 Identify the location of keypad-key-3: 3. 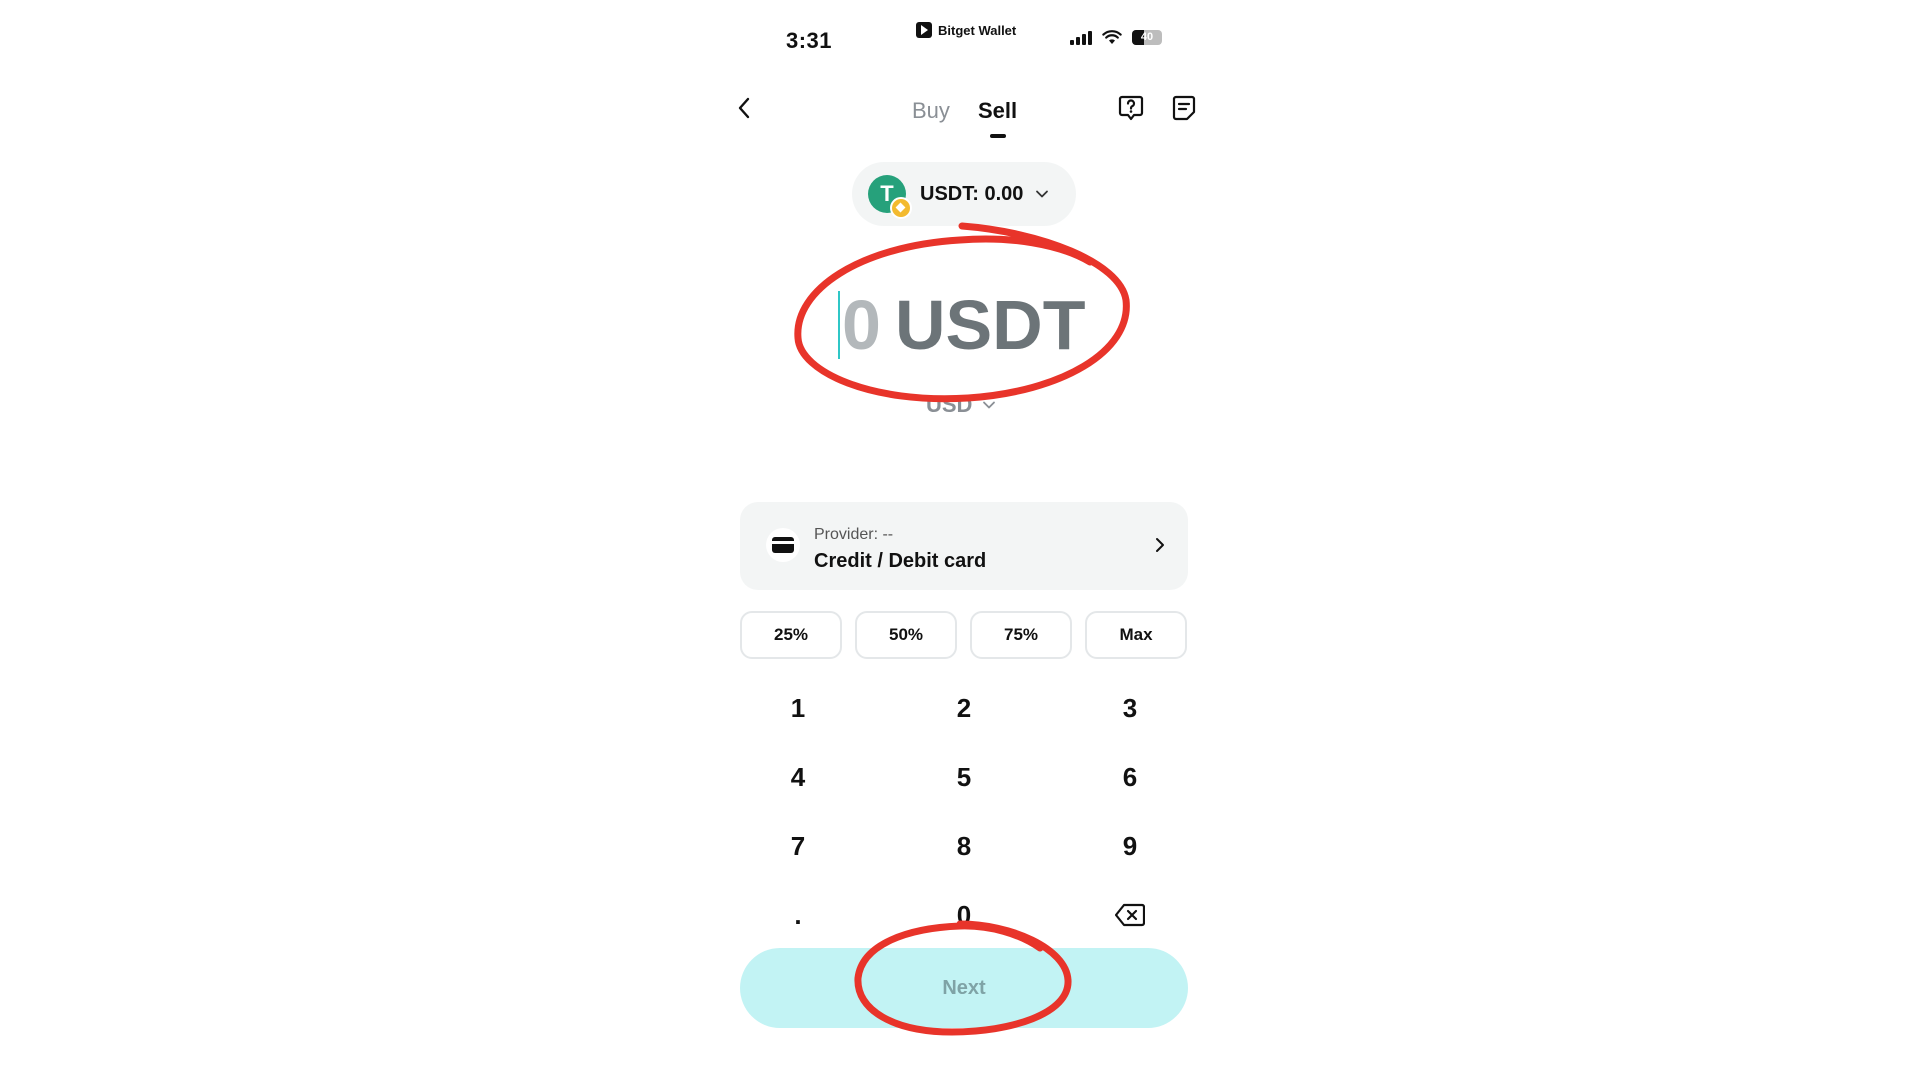
(1130, 708).